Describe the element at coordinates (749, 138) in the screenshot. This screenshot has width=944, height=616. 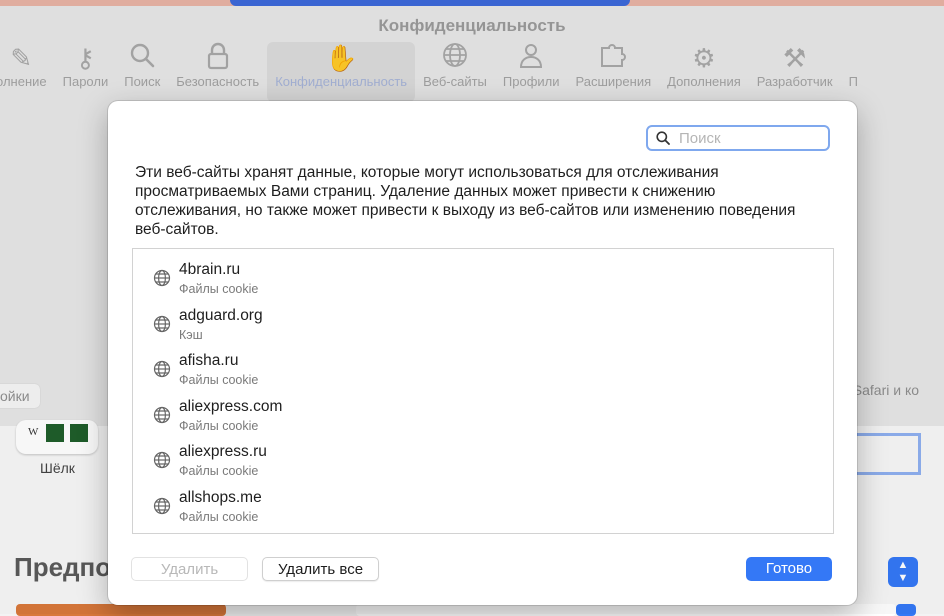
I see `search-input` at that location.